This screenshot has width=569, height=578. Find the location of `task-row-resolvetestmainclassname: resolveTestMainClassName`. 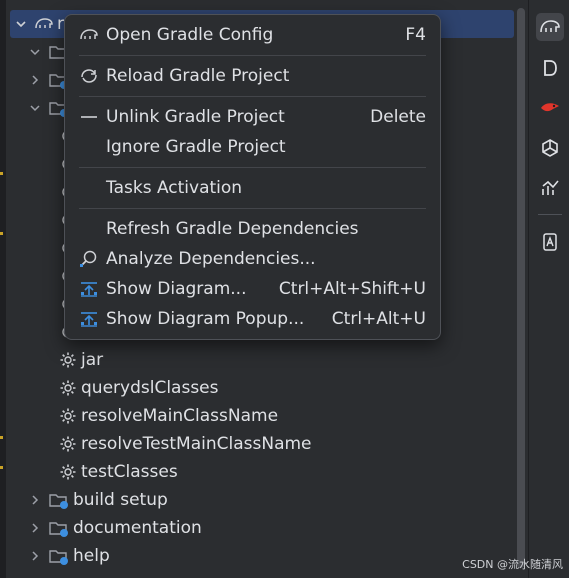

task-row-resolvetestmainclassname: resolveTestMainClassName is located at coordinates (185, 444).